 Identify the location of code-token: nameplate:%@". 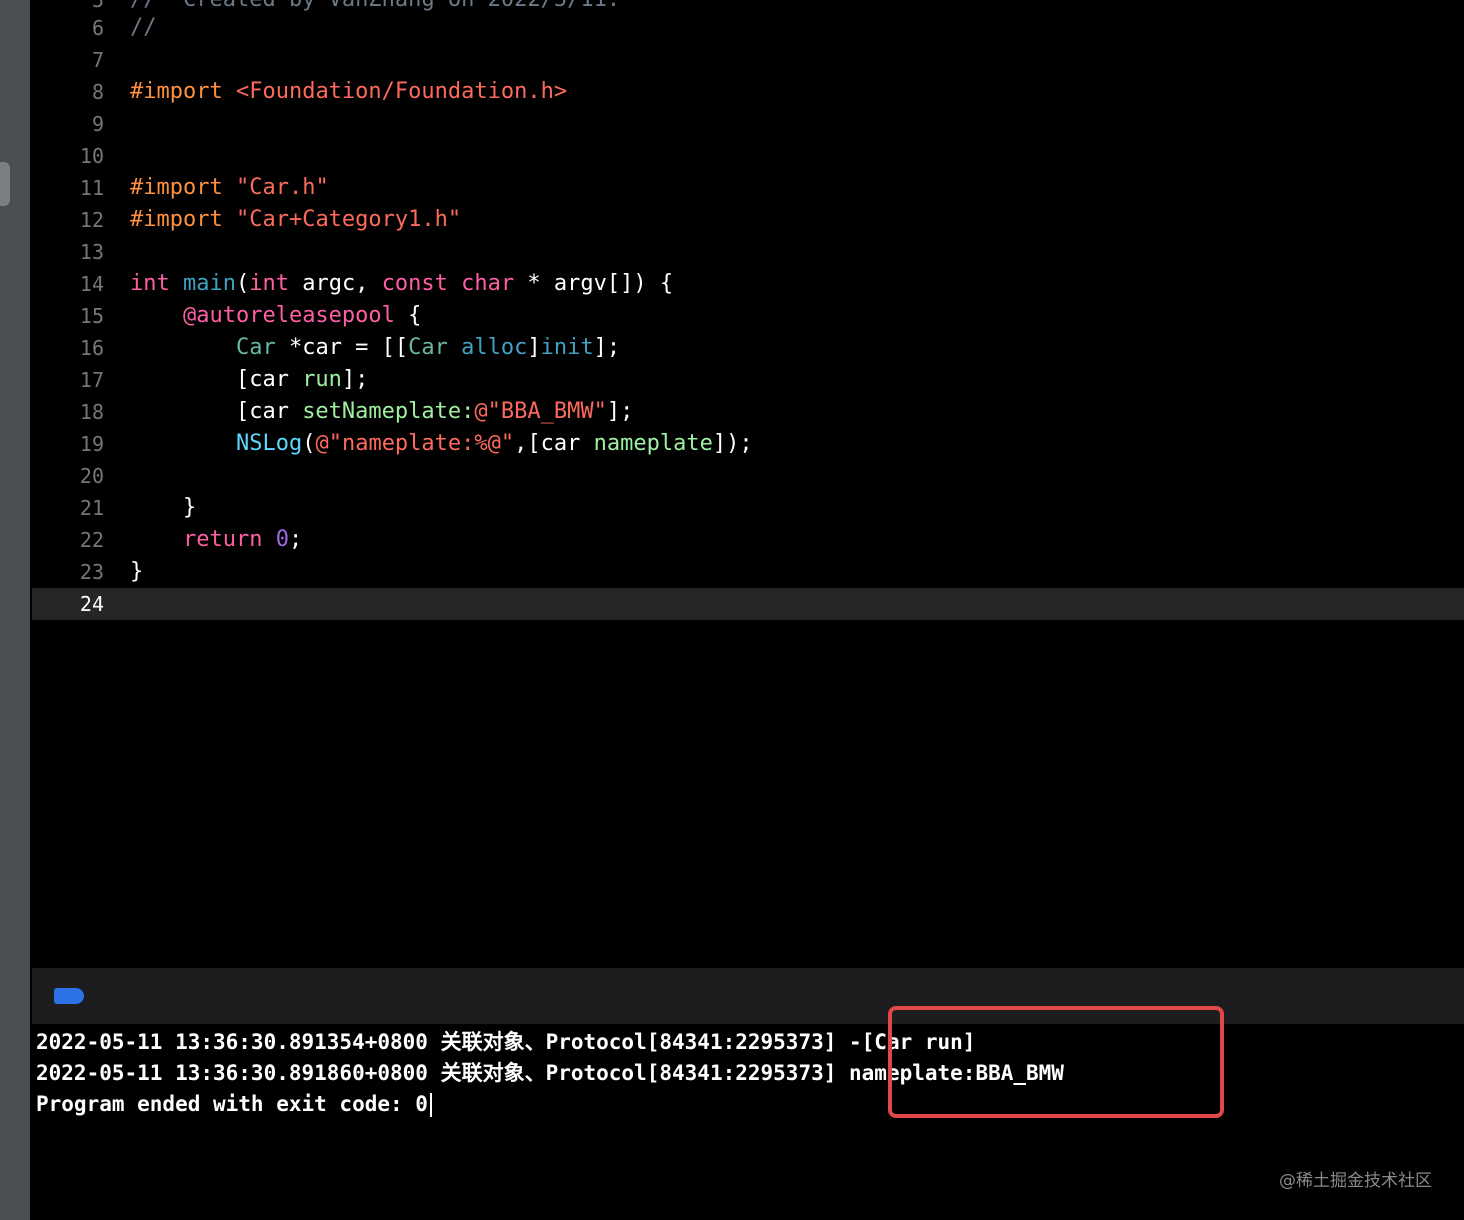
(428, 443).